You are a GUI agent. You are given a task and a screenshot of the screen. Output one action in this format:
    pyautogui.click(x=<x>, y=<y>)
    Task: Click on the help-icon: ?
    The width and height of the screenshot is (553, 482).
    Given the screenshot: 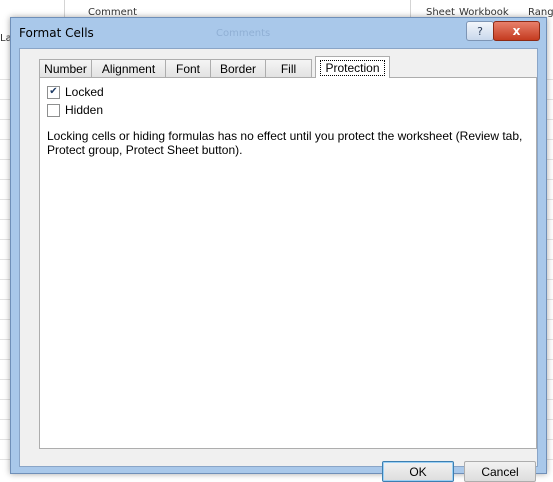 What is the action you would take?
    pyautogui.click(x=480, y=31)
    